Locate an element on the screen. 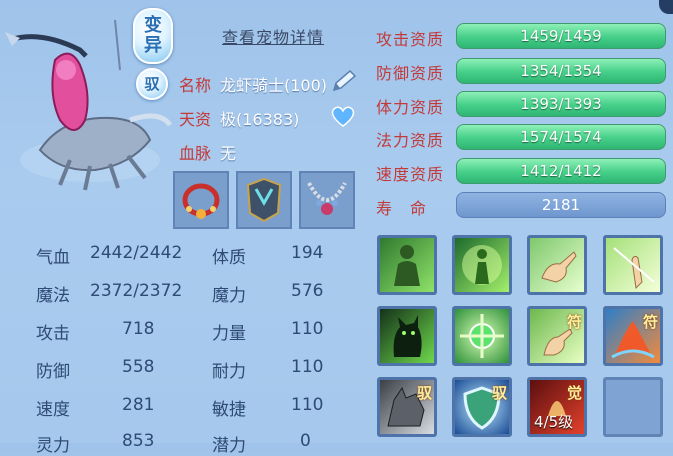  skill-level-label: 4/5级 is located at coordinates (554, 422).